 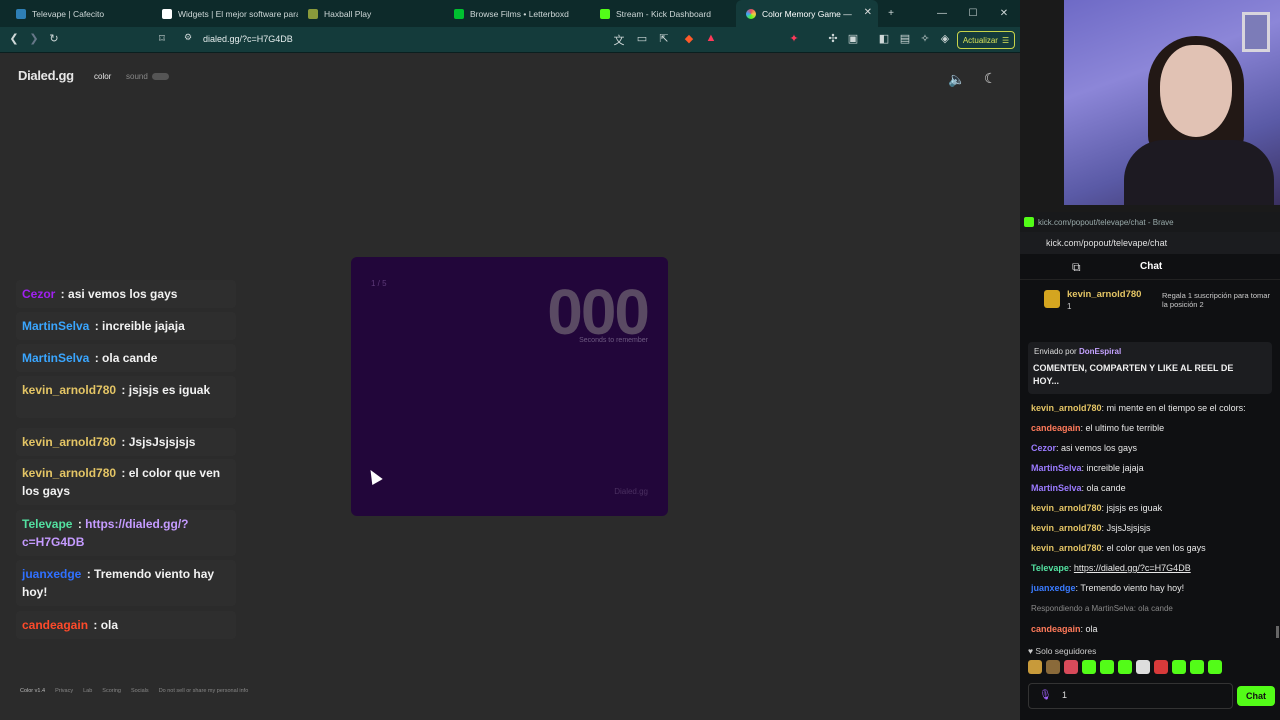 What do you see at coordinates (1053, 588) in the screenshot?
I see `chat-username: juanxedge` at bounding box center [1053, 588].